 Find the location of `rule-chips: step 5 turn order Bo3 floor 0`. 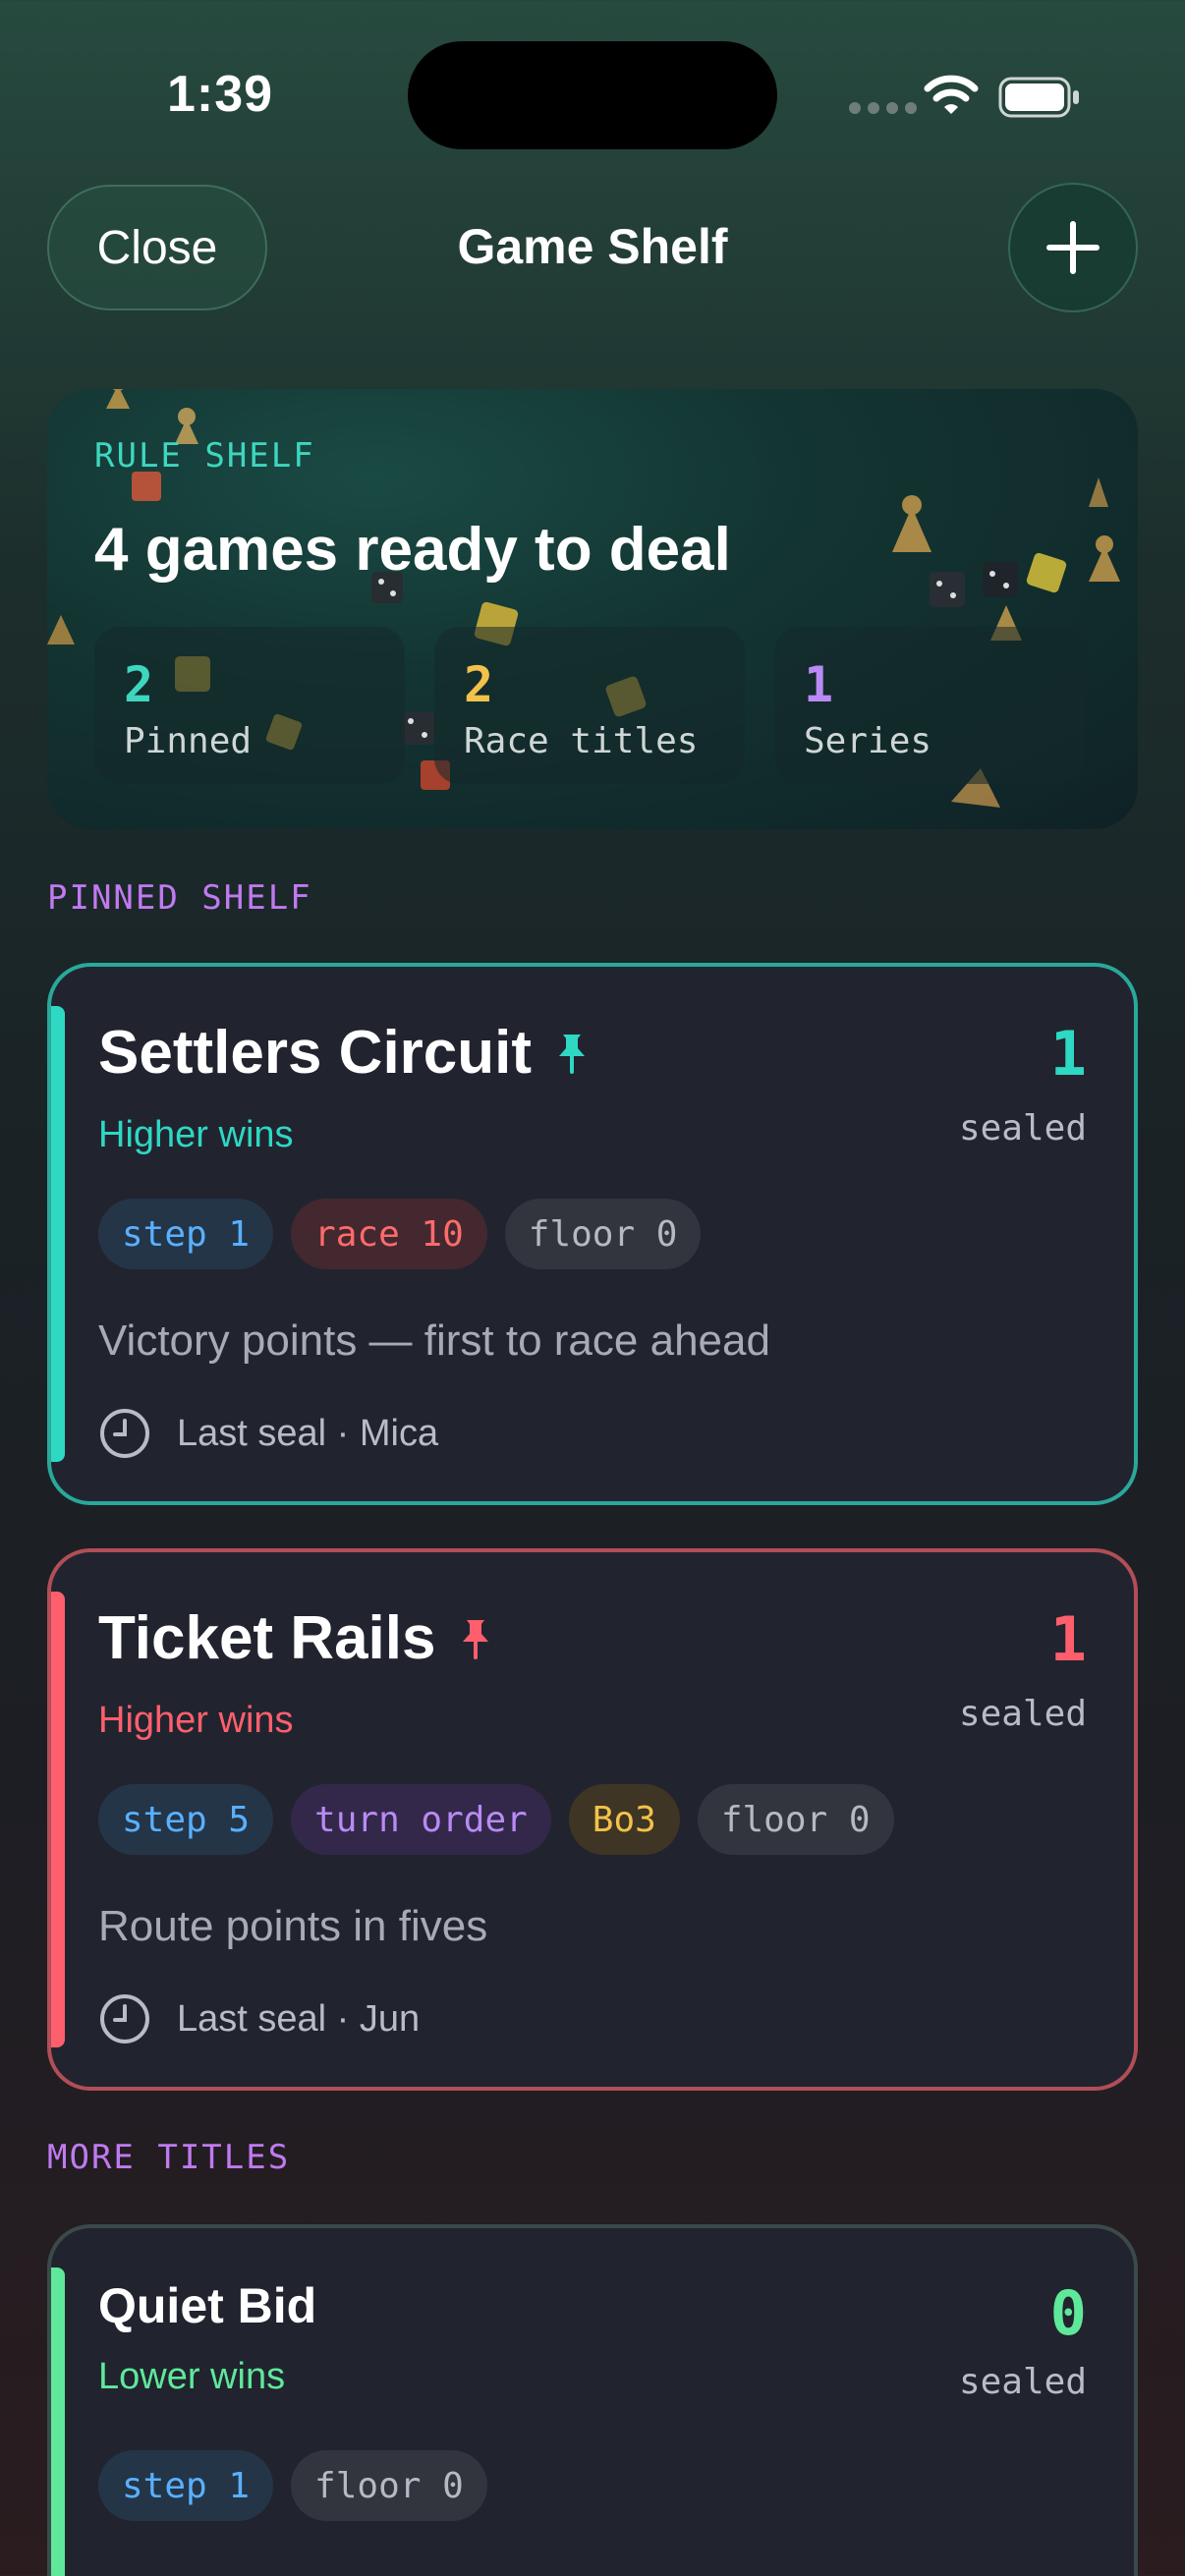

rule-chips: step 5 turn order Bo3 floor 0 is located at coordinates (496, 1819).